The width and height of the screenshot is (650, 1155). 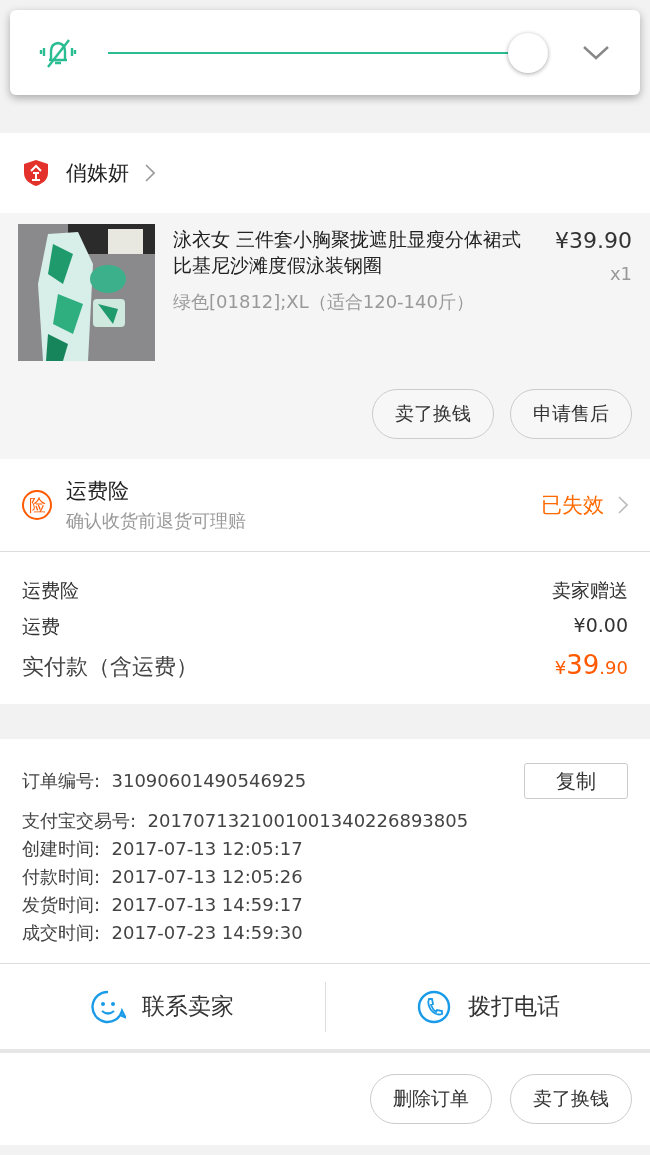 I want to click on insurance-subtitle: 确认收货前退货可理赔, so click(x=156, y=521).